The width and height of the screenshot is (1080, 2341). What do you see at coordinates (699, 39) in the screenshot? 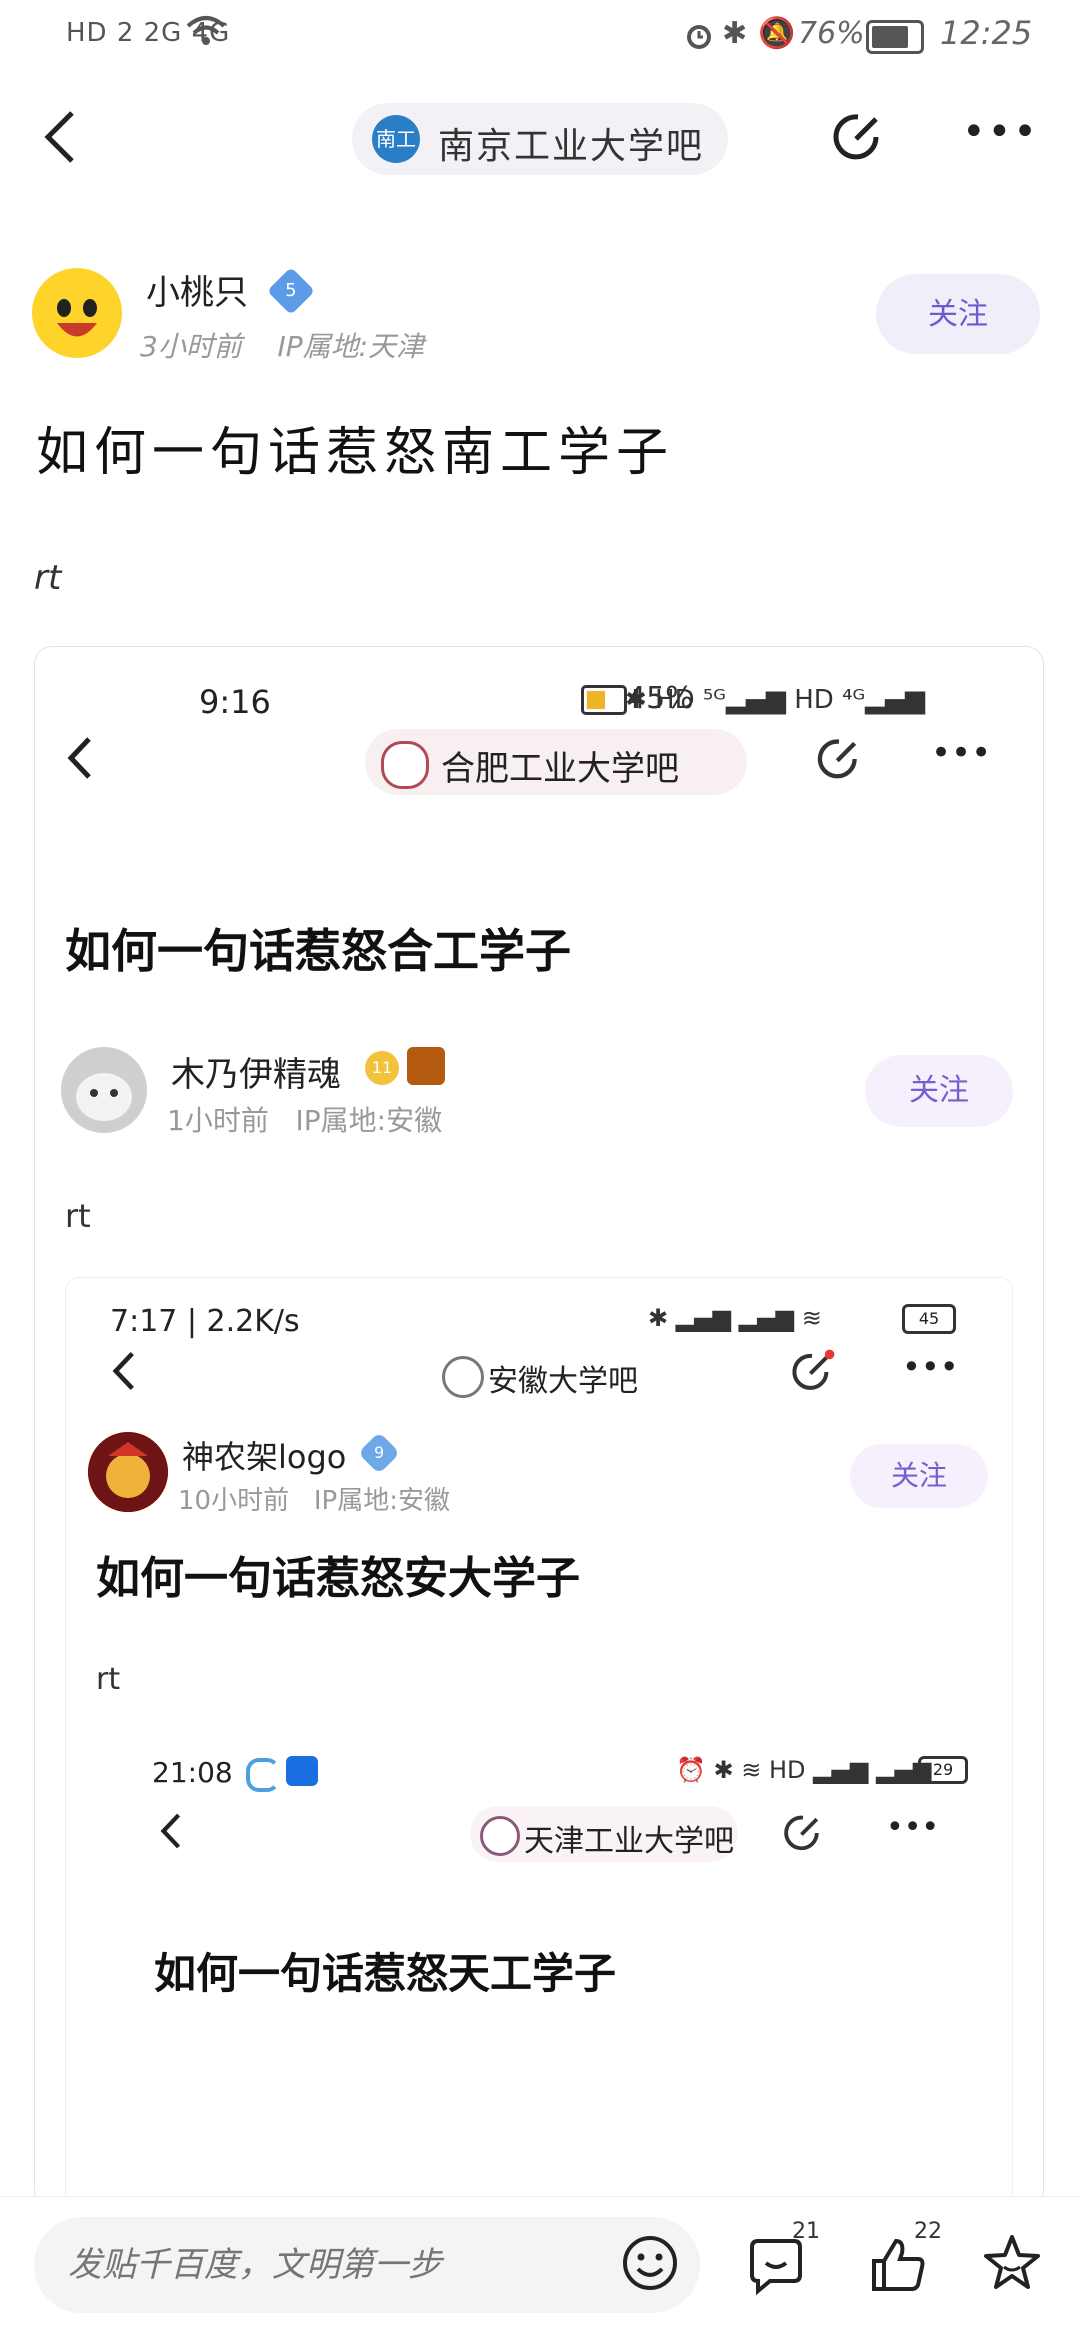
I see `alarm-icon` at bounding box center [699, 39].